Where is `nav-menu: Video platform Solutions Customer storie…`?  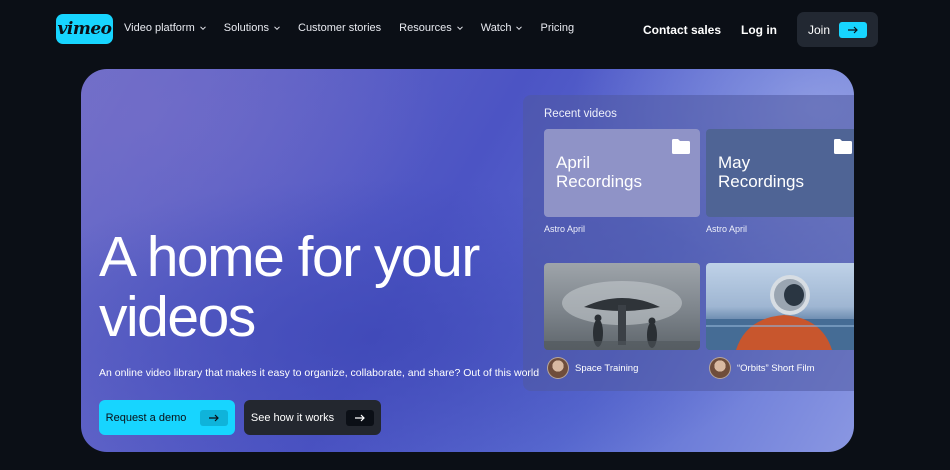 nav-menu: Video platform Solutions Customer storie… is located at coordinates (358, 28).